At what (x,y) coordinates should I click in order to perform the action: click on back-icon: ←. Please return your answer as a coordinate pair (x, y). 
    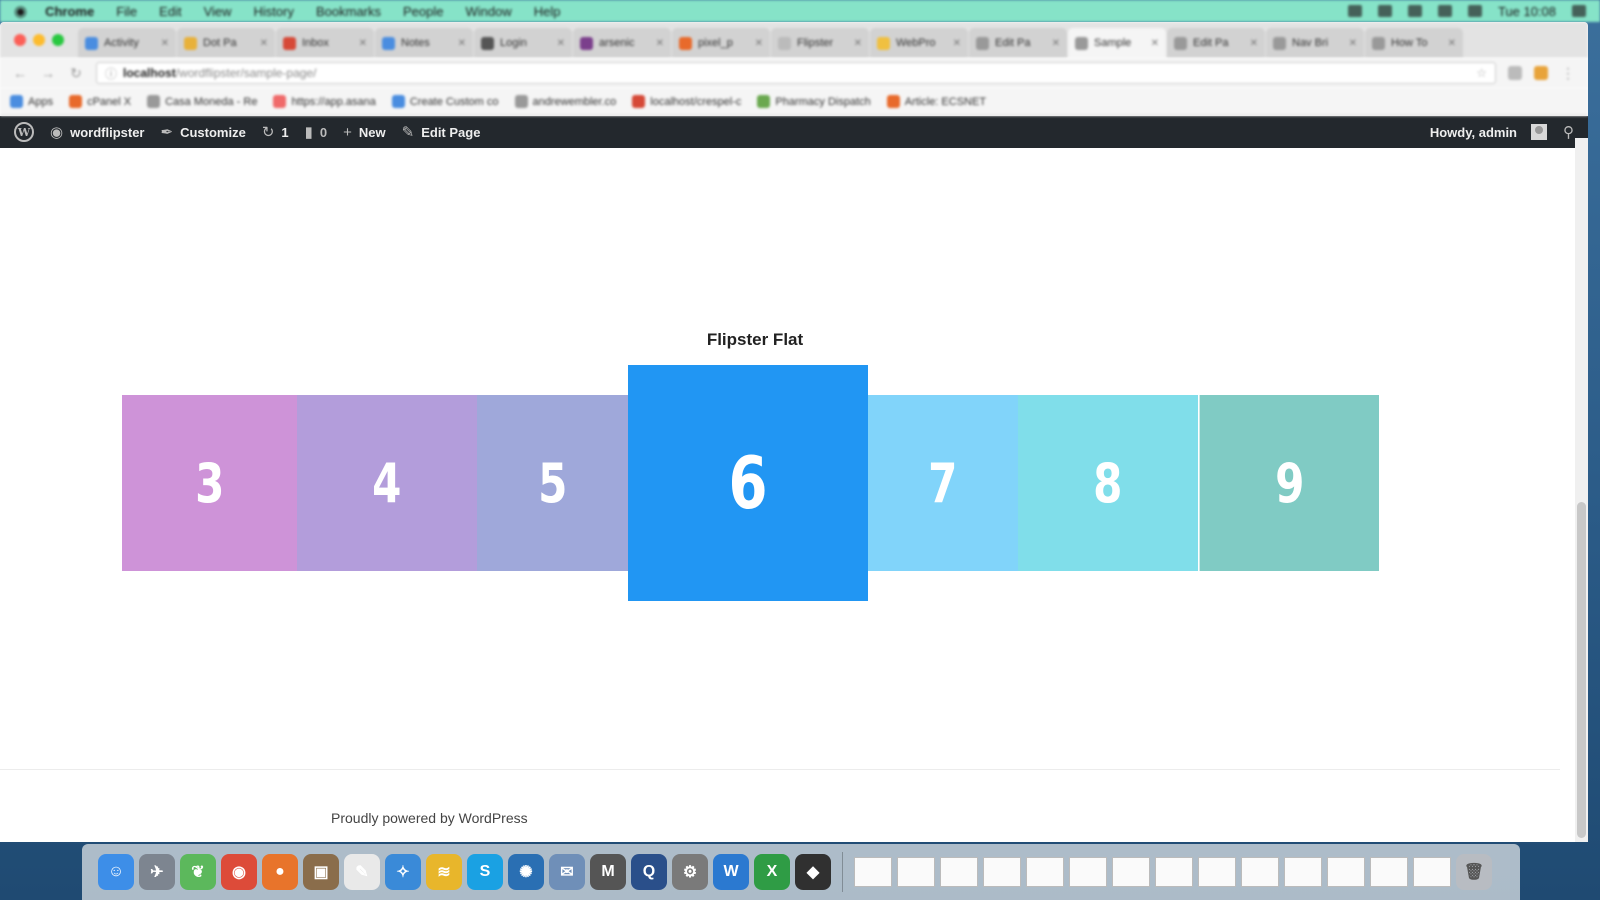
    Looking at the image, I should click on (20, 73).